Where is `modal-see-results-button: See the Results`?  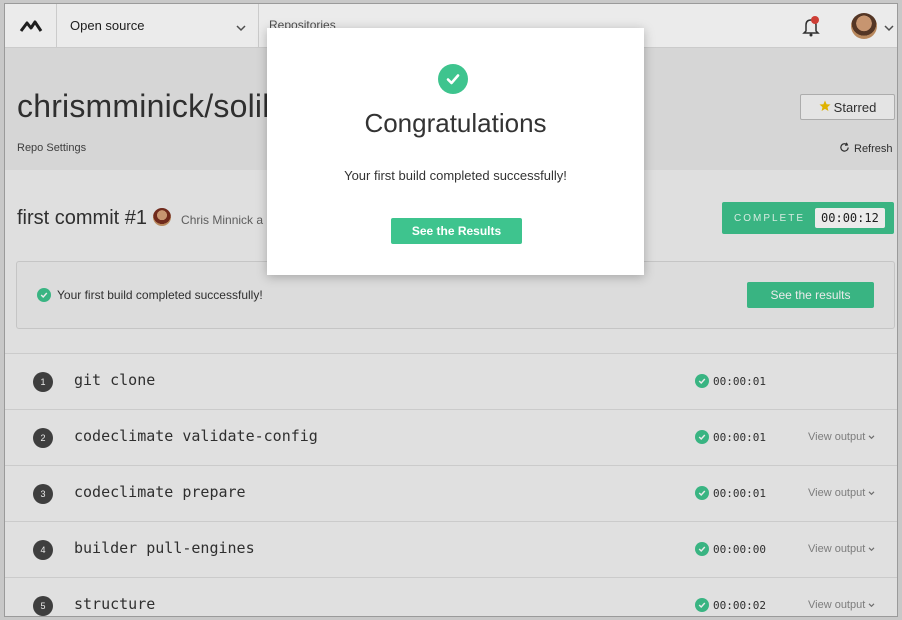 modal-see-results-button: See the Results is located at coordinates (456, 231).